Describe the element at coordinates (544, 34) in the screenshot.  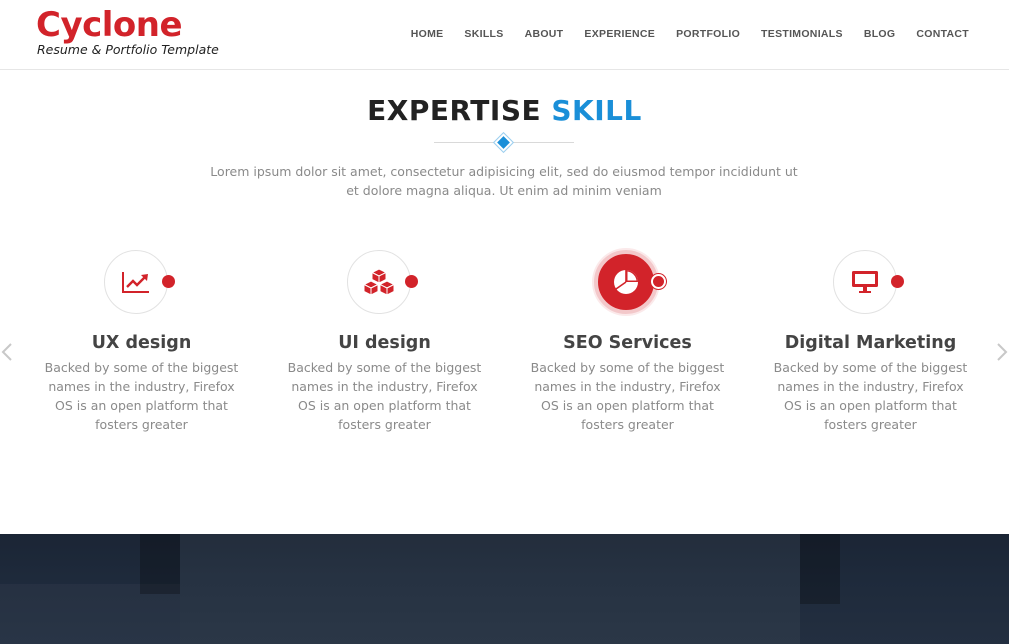
I see `nav-about: ABOUT` at that location.